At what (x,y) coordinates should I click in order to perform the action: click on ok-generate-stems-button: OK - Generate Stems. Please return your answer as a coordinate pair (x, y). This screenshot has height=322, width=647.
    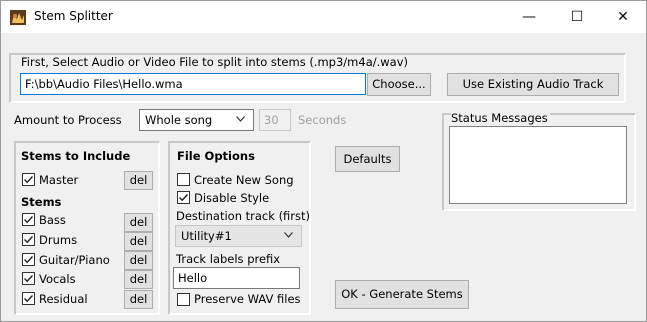
    Looking at the image, I should click on (402, 294).